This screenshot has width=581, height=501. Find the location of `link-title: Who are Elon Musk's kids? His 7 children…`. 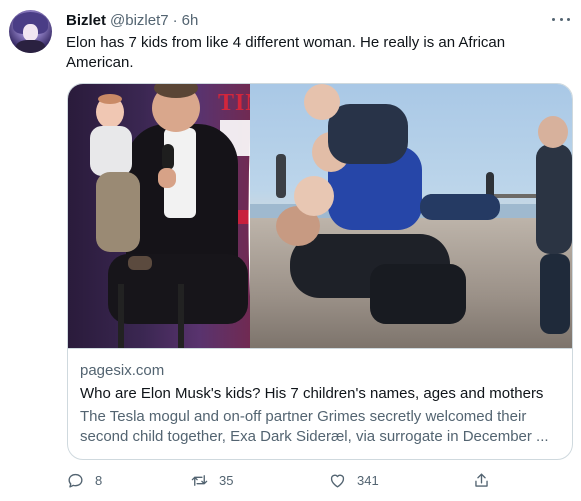

link-title: Who are Elon Musk's kids? His 7 children… is located at coordinates (312, 393).